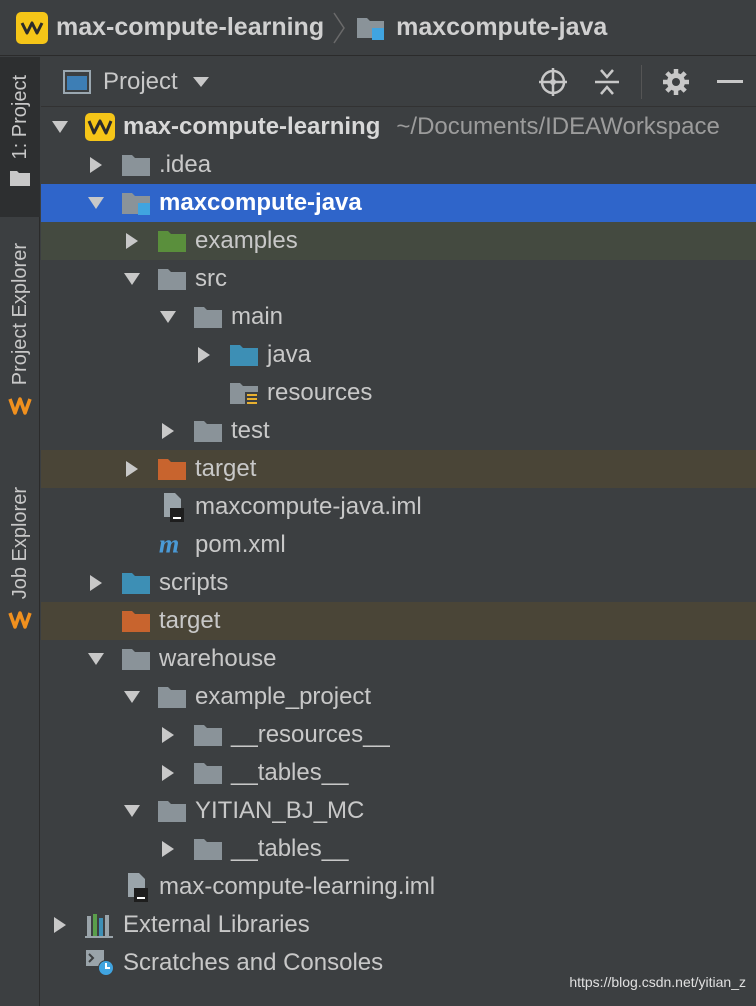 This screenshot has width=756, height=1006. I want to click on tree-item-label: maxcompute-java, so click(260, 202).